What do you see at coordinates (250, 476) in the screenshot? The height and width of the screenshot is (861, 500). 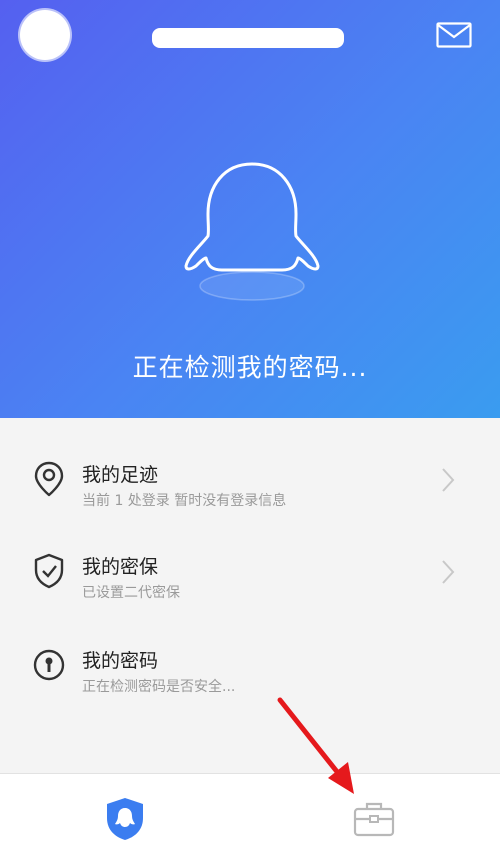 I see `menu-item-footprint: 我的足迹 当前 1 处登录 暂时没有登录信息` at bounding box center [250, 476].